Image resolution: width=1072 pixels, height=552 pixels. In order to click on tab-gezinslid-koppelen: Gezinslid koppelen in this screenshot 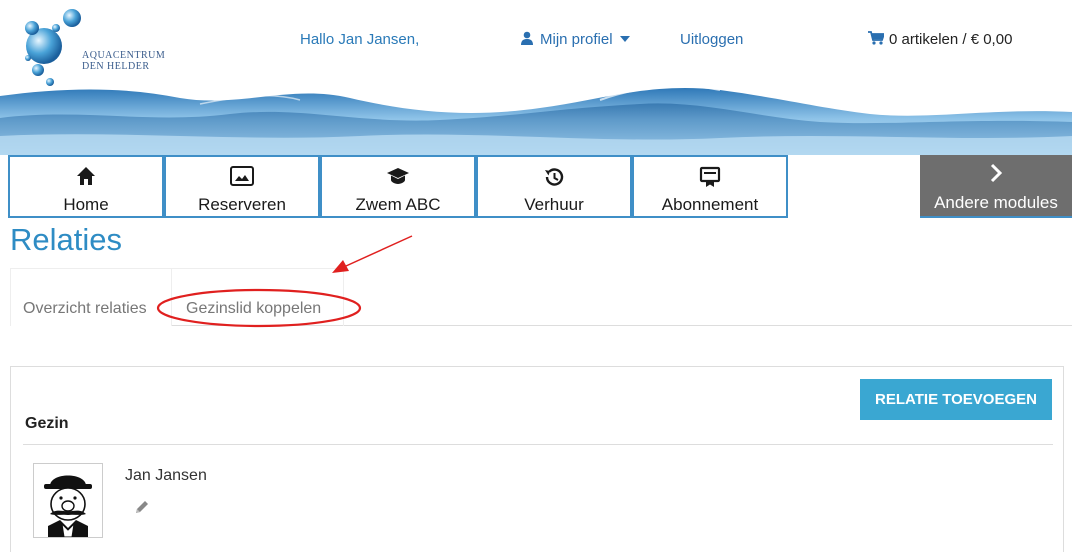, I will do `click(258, 297)`.